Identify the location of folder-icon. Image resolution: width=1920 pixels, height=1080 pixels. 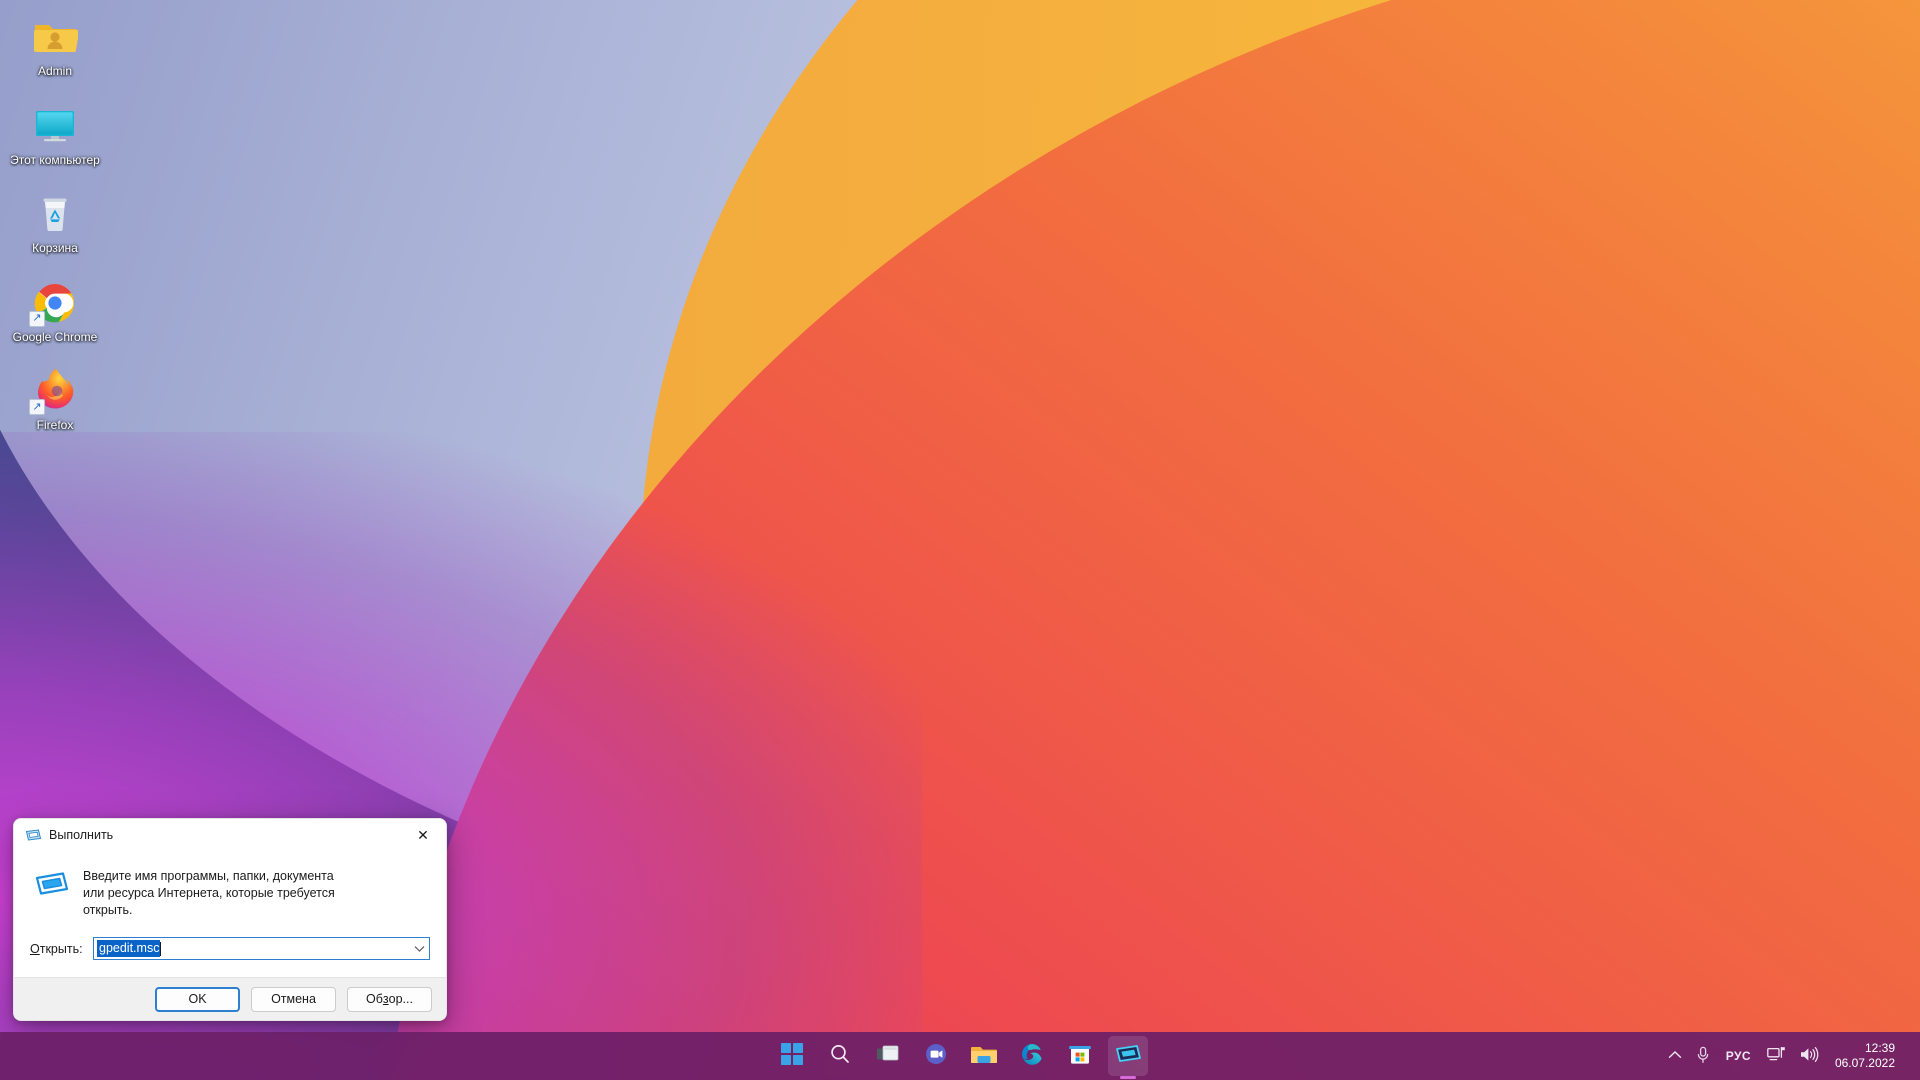
(984, 1056).